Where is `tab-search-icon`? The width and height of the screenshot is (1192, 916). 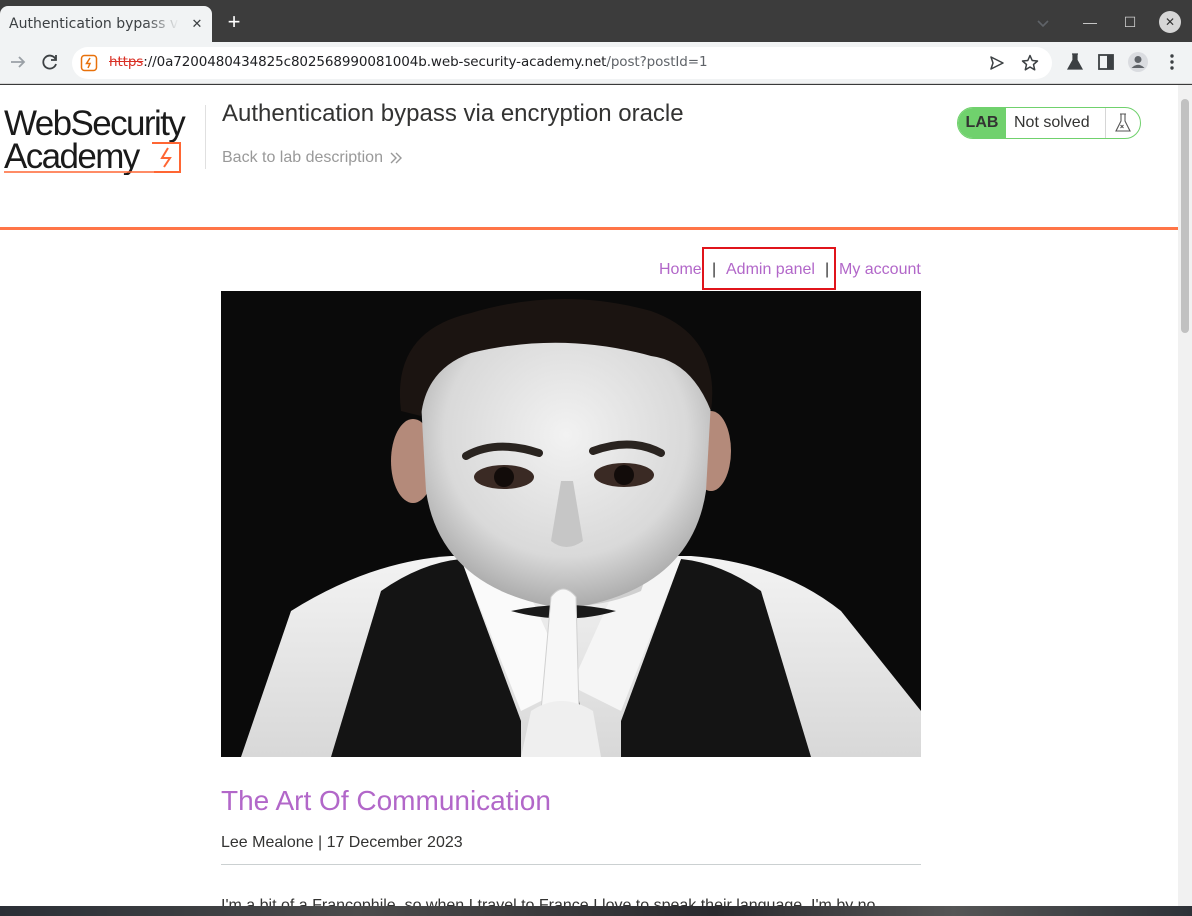 tab-search-icon is located at coordinates (1043, 23).